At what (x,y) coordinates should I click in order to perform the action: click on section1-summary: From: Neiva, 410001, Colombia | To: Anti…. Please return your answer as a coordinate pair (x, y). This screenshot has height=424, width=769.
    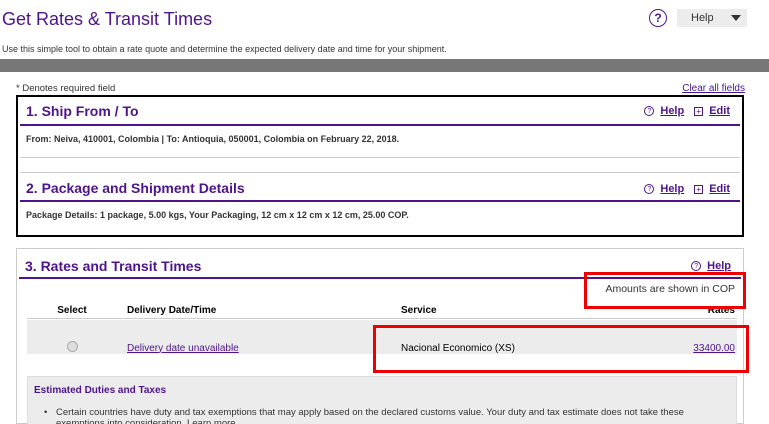
    Looking at the image, I should click on (213, 139).